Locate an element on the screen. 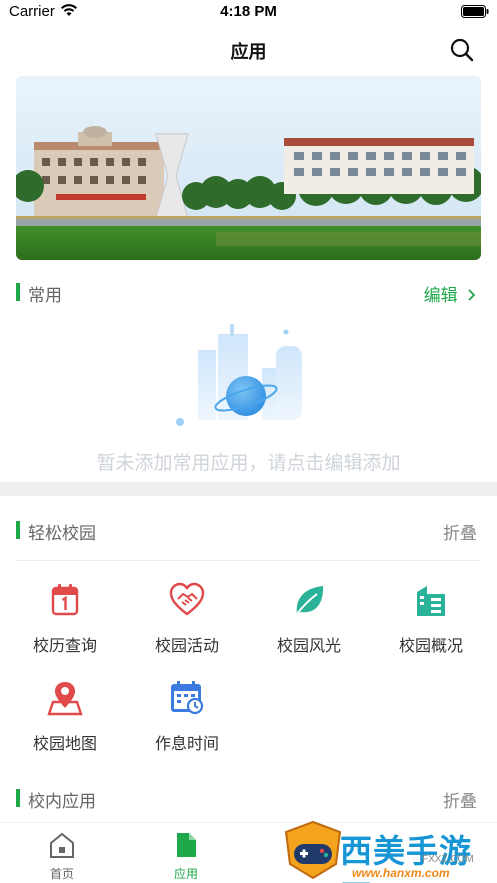  chevron-right-icon is located at coordinates (472, 295).